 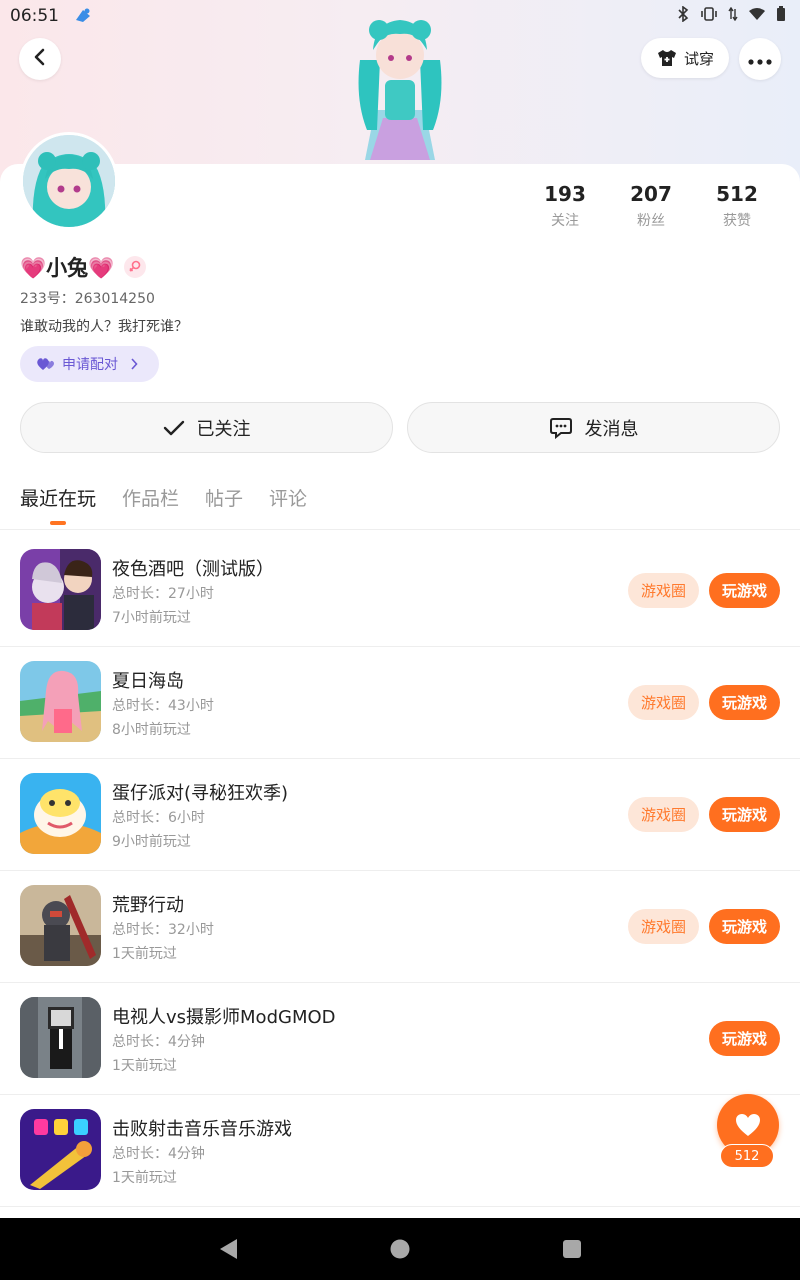 I want to click on profile-name-row: 💗小兔💗, so click(x=83, y=267).